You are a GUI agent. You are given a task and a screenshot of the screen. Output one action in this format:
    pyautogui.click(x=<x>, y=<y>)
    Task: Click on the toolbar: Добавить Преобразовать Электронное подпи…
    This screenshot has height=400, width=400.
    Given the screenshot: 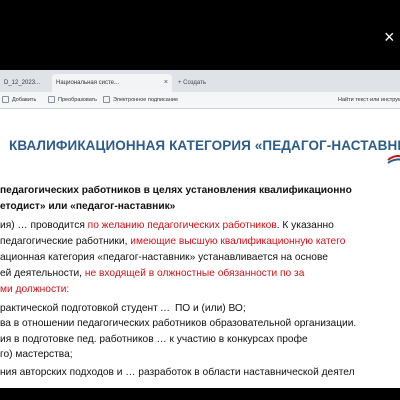 What is the action you would take?
    pyautogui.click(x=200, y=100)
    